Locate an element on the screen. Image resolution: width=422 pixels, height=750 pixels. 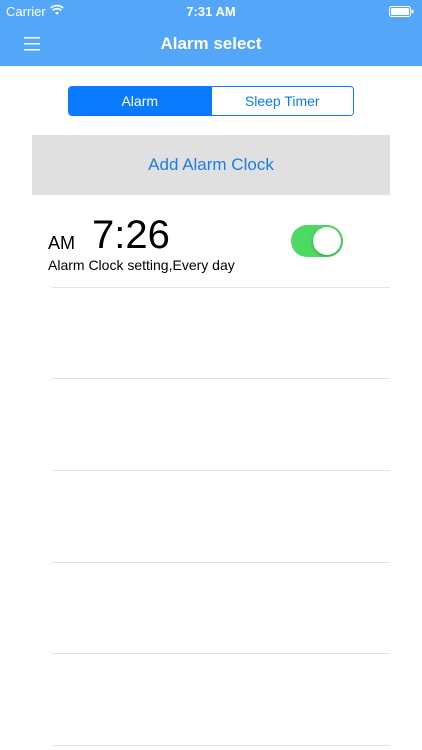
page-title: Alarm select is located at coordinates (211, 43).